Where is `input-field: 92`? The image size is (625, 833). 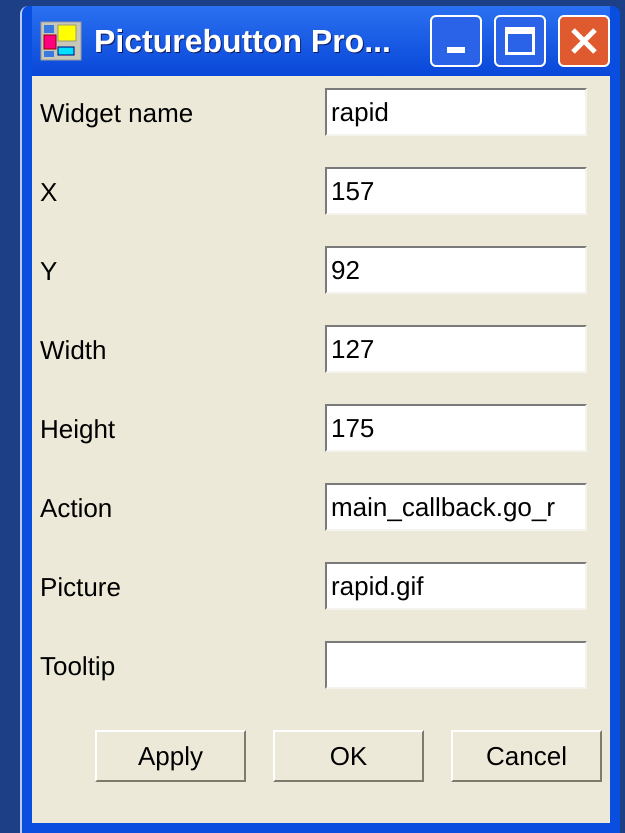
input-field: 92 is located at coordinates (456, 270).